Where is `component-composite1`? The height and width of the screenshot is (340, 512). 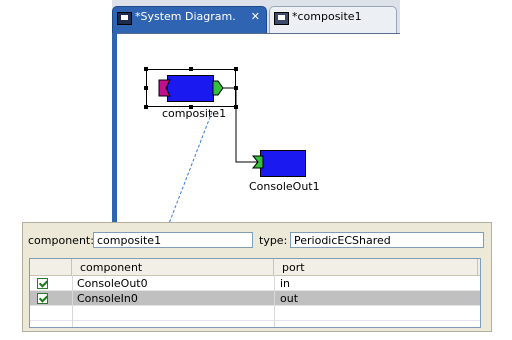 component-composite1 is located at coordinates (190, 88).